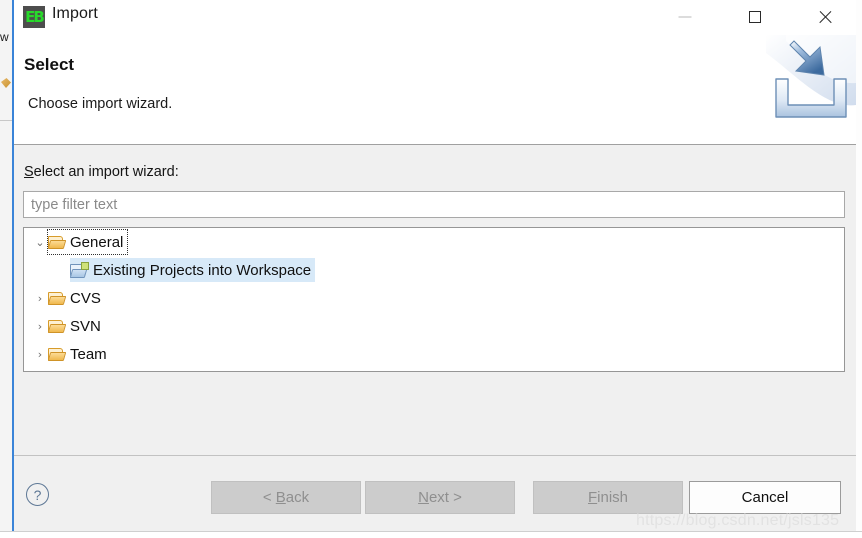 Image resolution: width=862 pixels, height=538 pixels. Describe the element at coordinates (434, 326) in the screenshot. I see `tree-item-svn: › SVN` at that location.